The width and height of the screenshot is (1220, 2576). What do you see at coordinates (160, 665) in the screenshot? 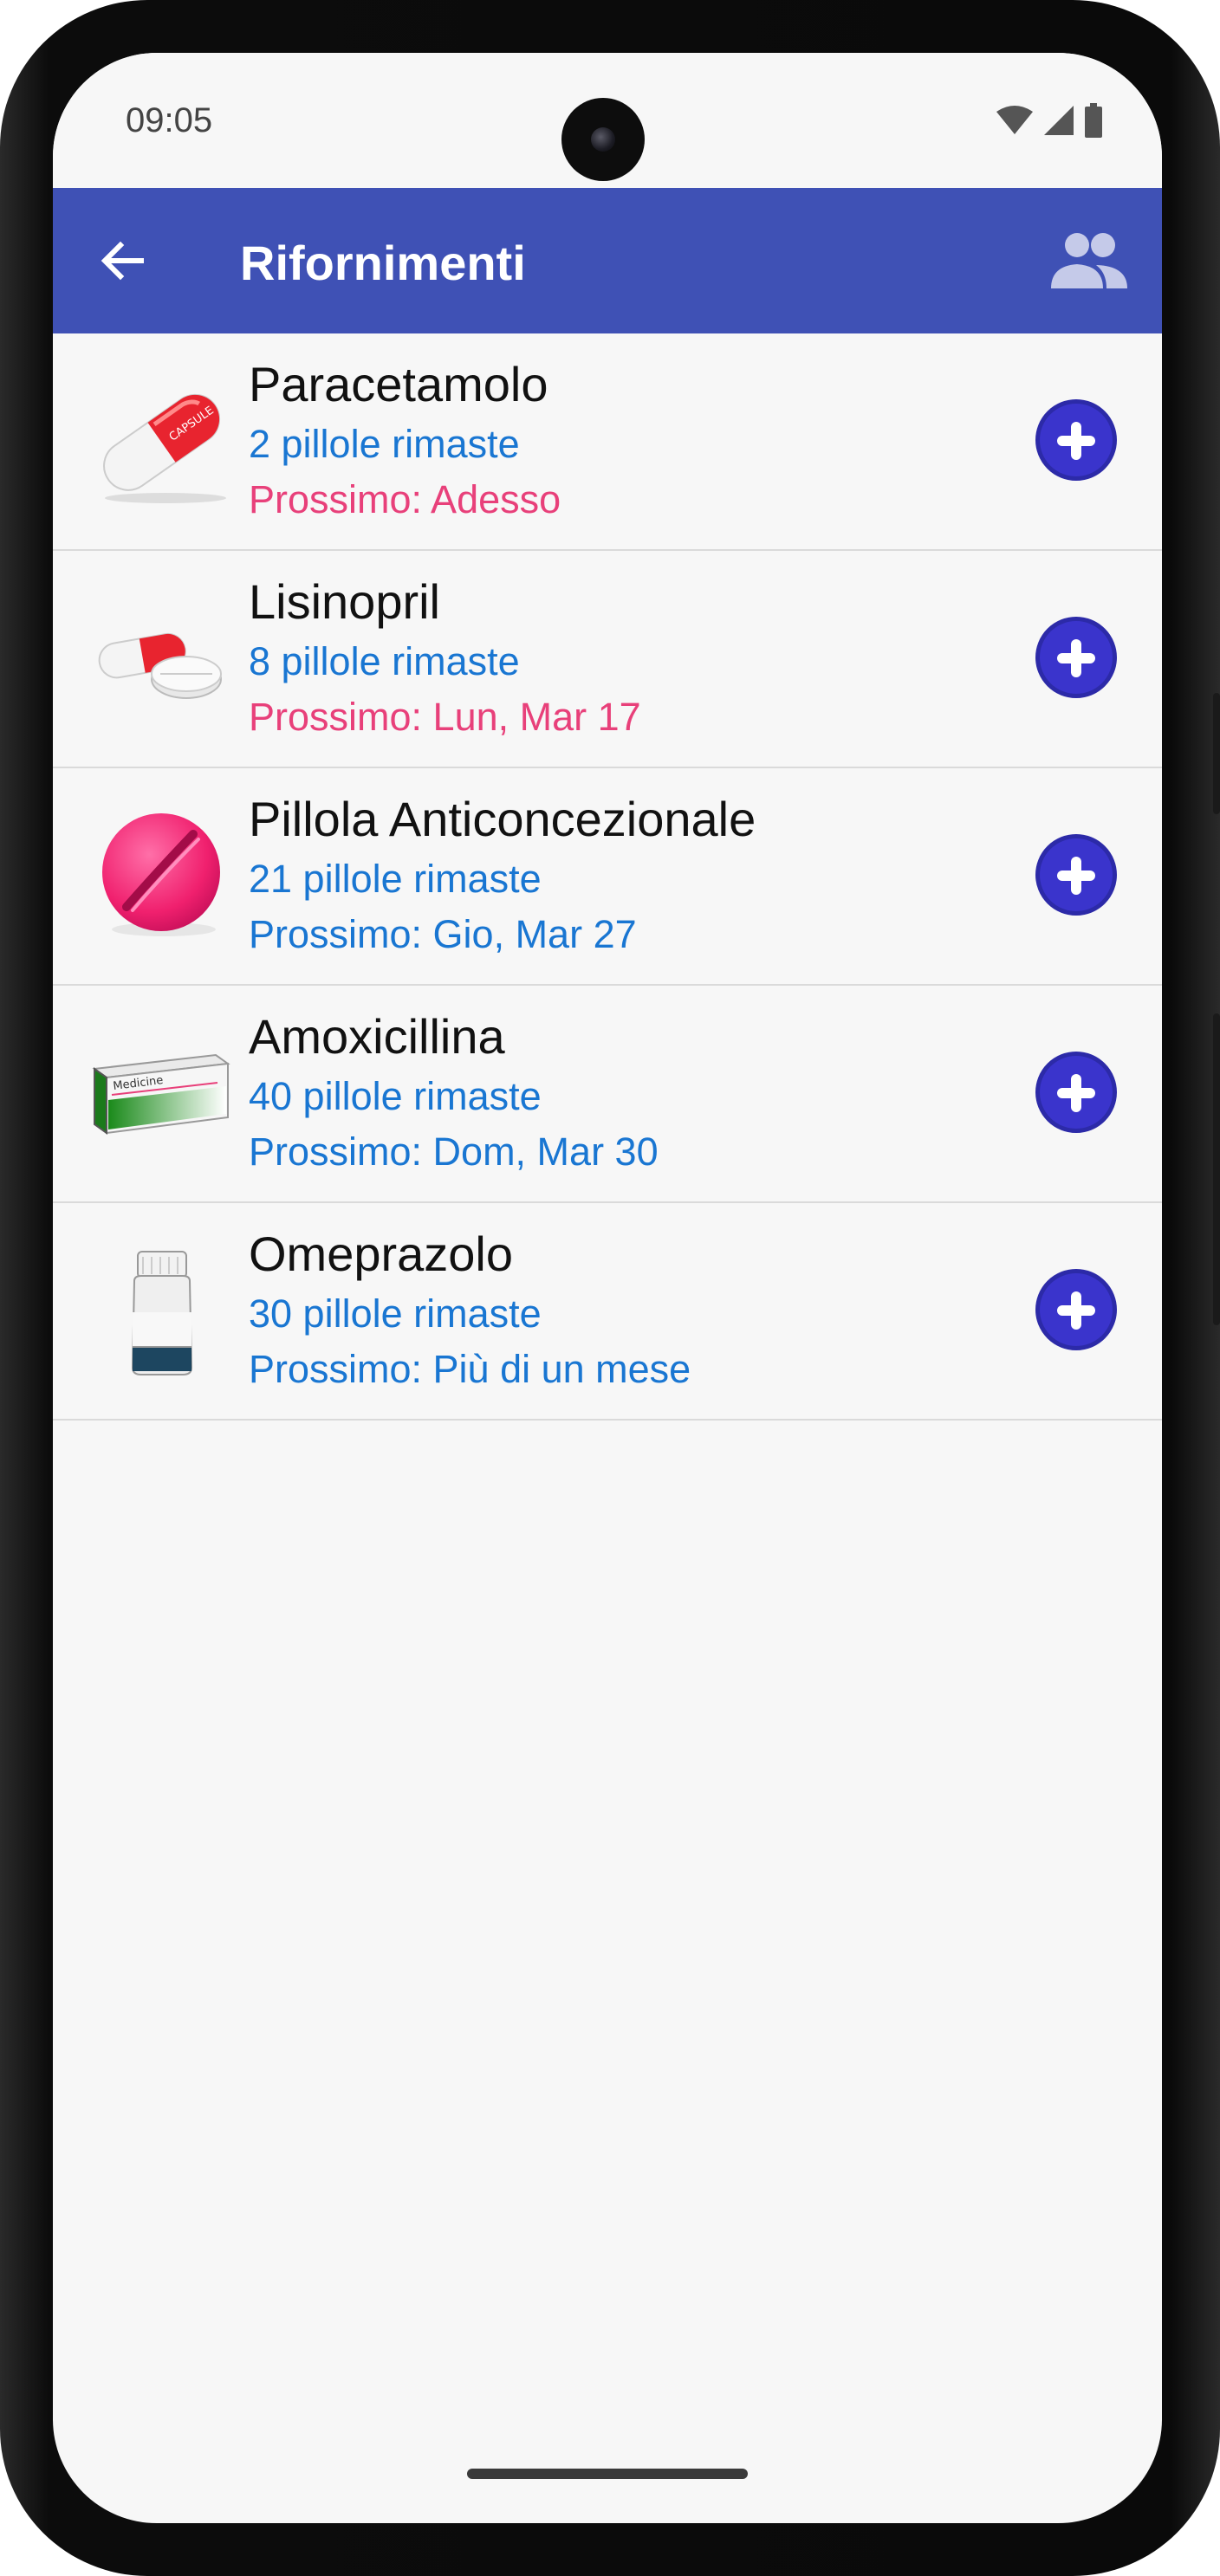
I see `capsule-and-tablet-icon` at bounding box center [160, 665].